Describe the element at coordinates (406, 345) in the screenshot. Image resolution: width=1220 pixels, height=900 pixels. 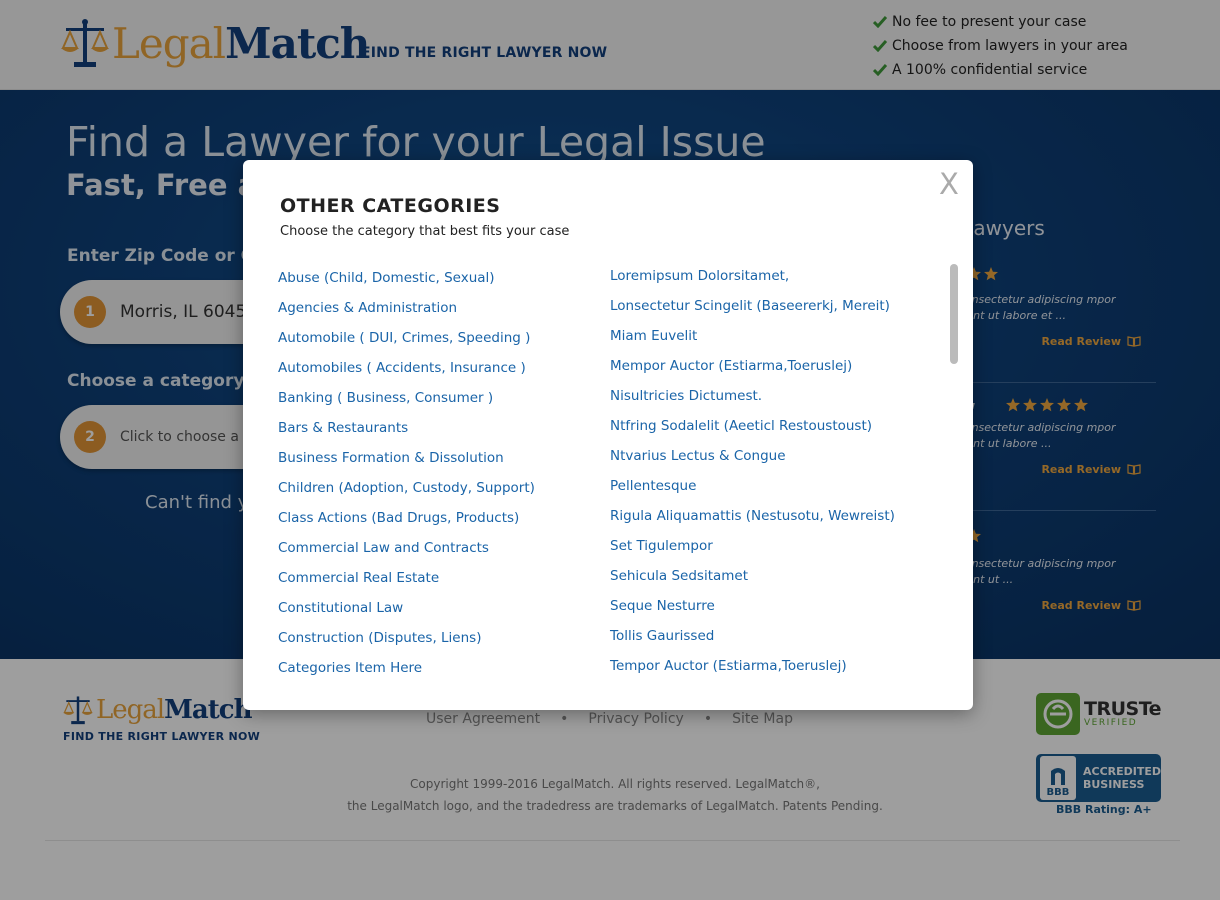
I see `category-item: Automobile ( DUI, Crimes, Speeding )` at that location.